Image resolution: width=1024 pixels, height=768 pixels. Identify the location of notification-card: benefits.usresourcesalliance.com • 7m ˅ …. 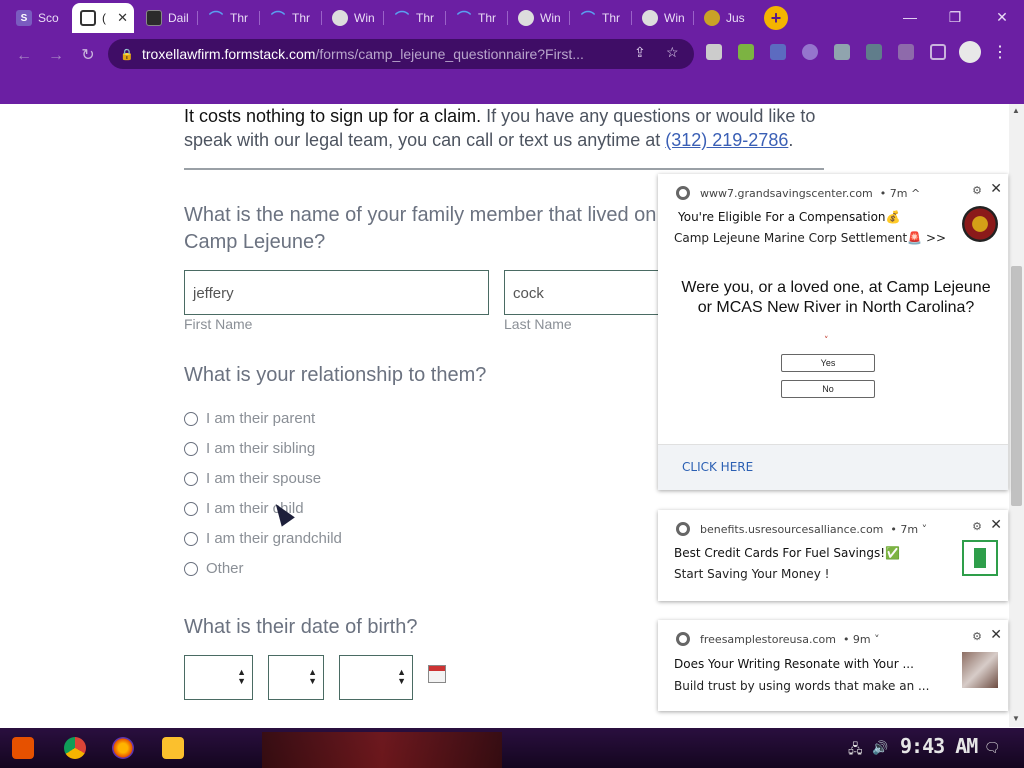
(833, 555).